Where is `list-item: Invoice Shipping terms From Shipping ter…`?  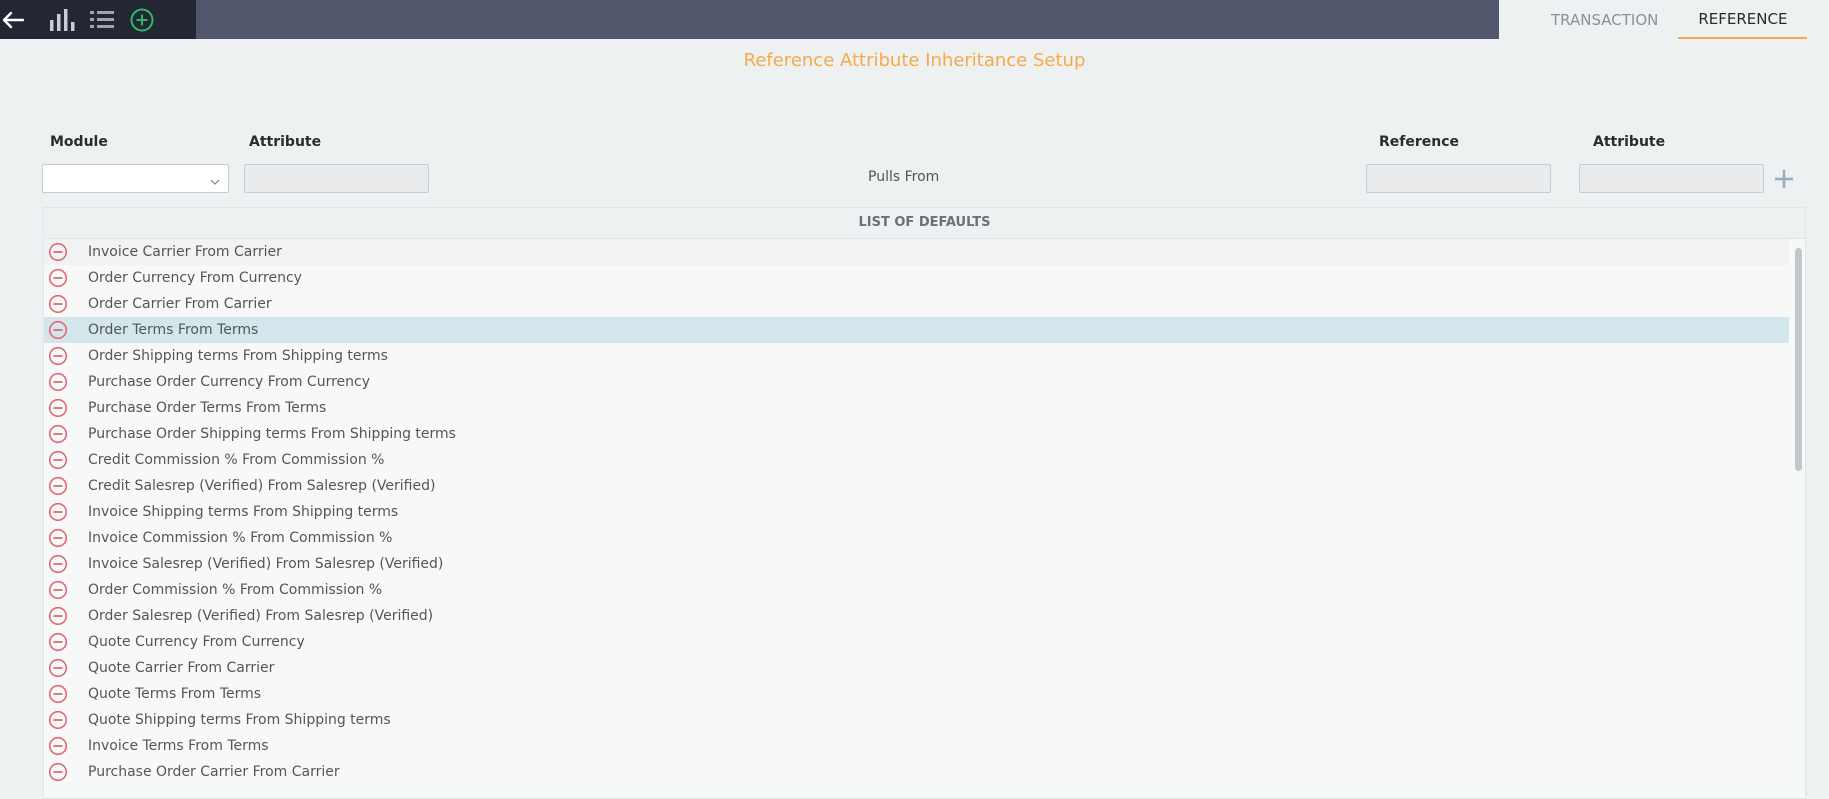
list-item: Invoice Shipping terms From Shipping ter… is located at coordinates (916, 512).